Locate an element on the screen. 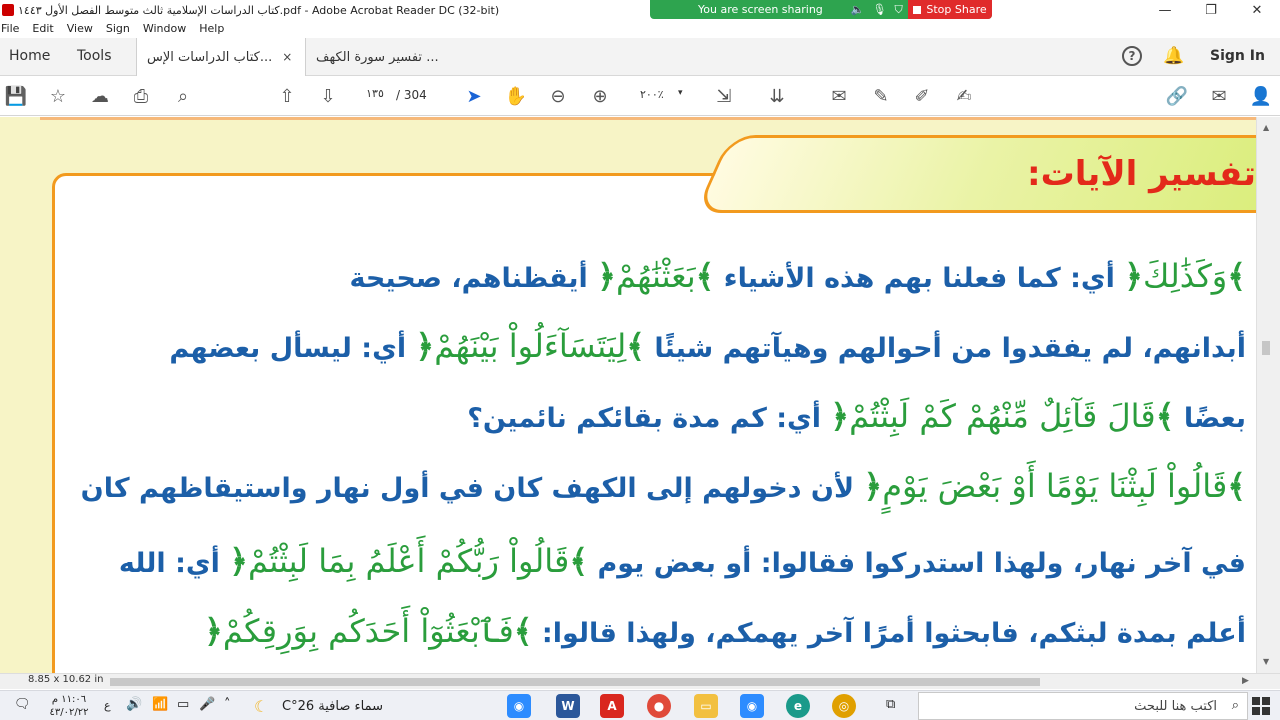  page-number-input: ١٣٥ is located at coordinates (375, 96).